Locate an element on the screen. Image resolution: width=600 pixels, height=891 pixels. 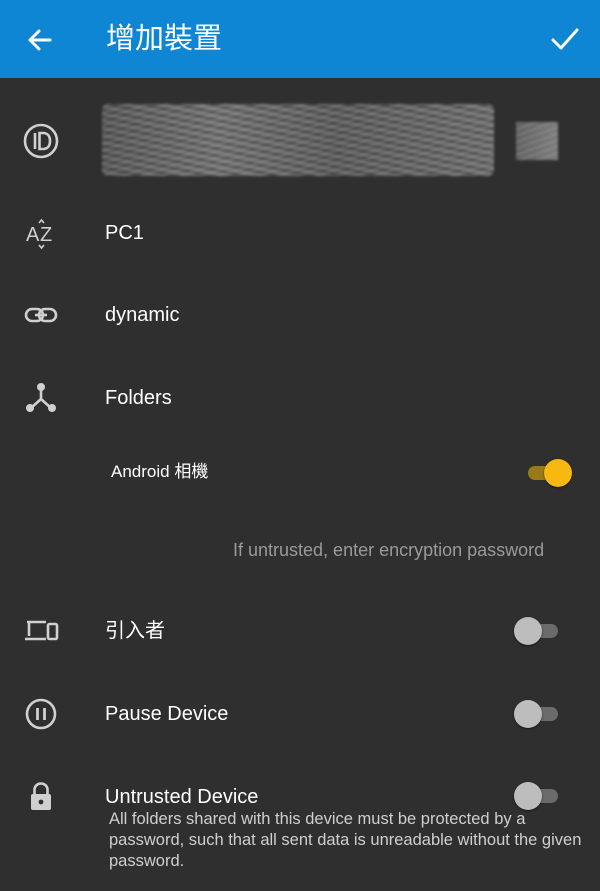
address-field: dynamic is located at coordinates (142, 315).